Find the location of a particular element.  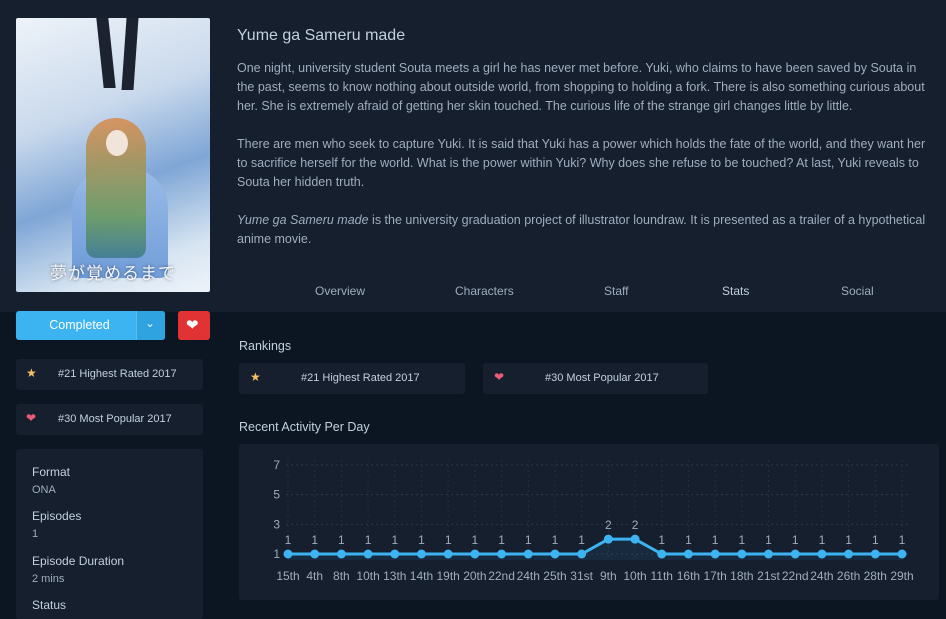

list-status-dropdown: ⌄ is located at coordinates (150, 325).